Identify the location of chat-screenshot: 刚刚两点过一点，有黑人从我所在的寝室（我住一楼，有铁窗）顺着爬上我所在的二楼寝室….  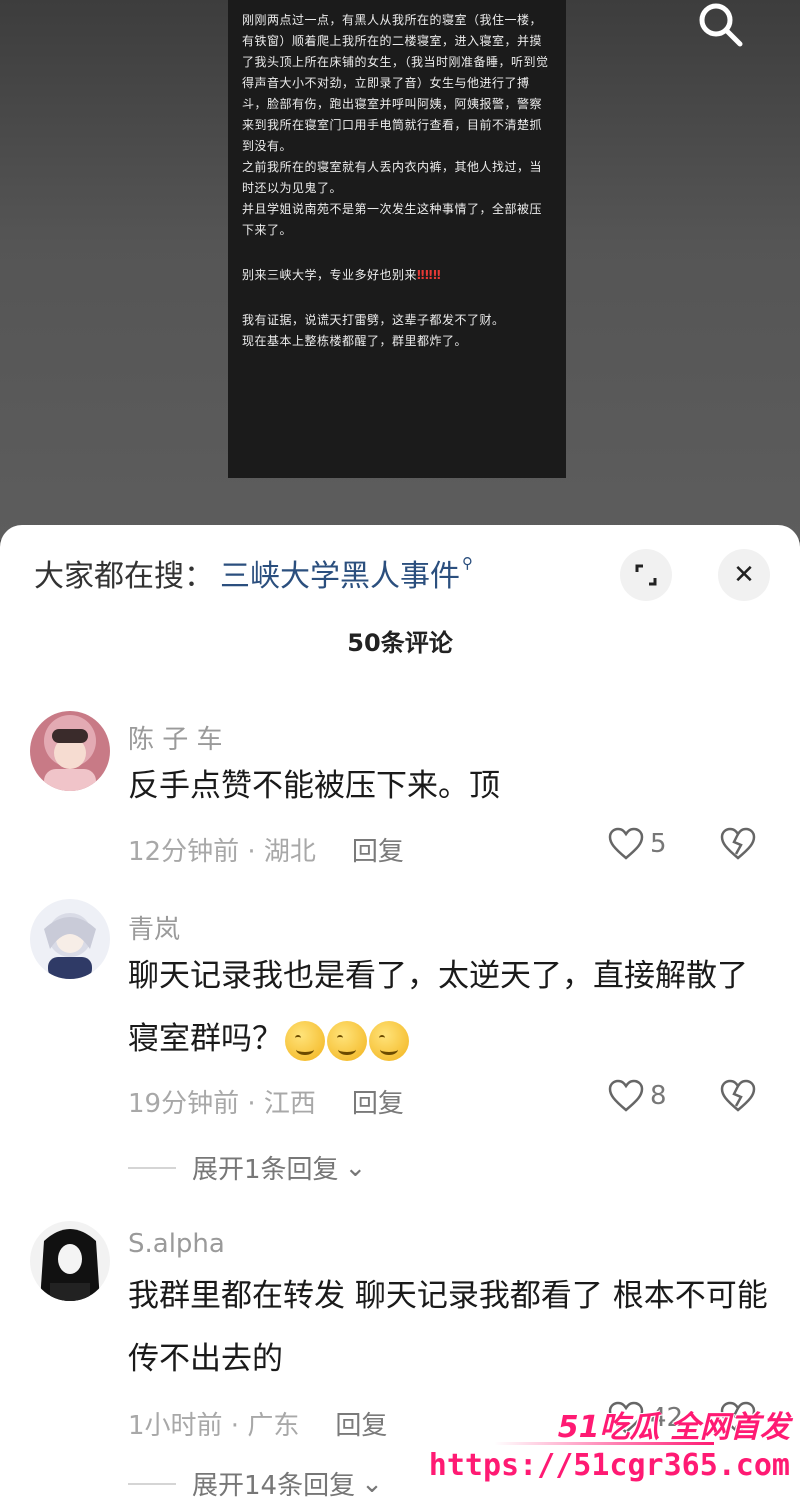
(397, 239).